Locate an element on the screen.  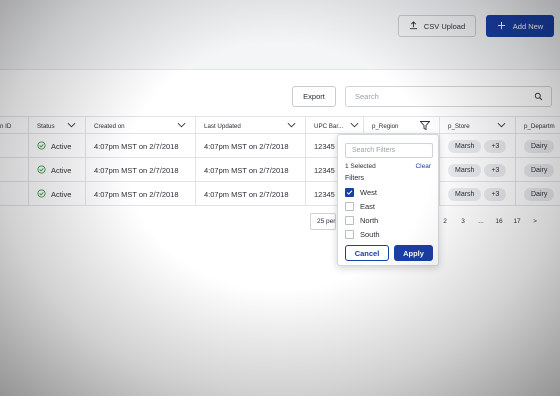
per-page-select: 25 per page is located at coordinates (323, 221).